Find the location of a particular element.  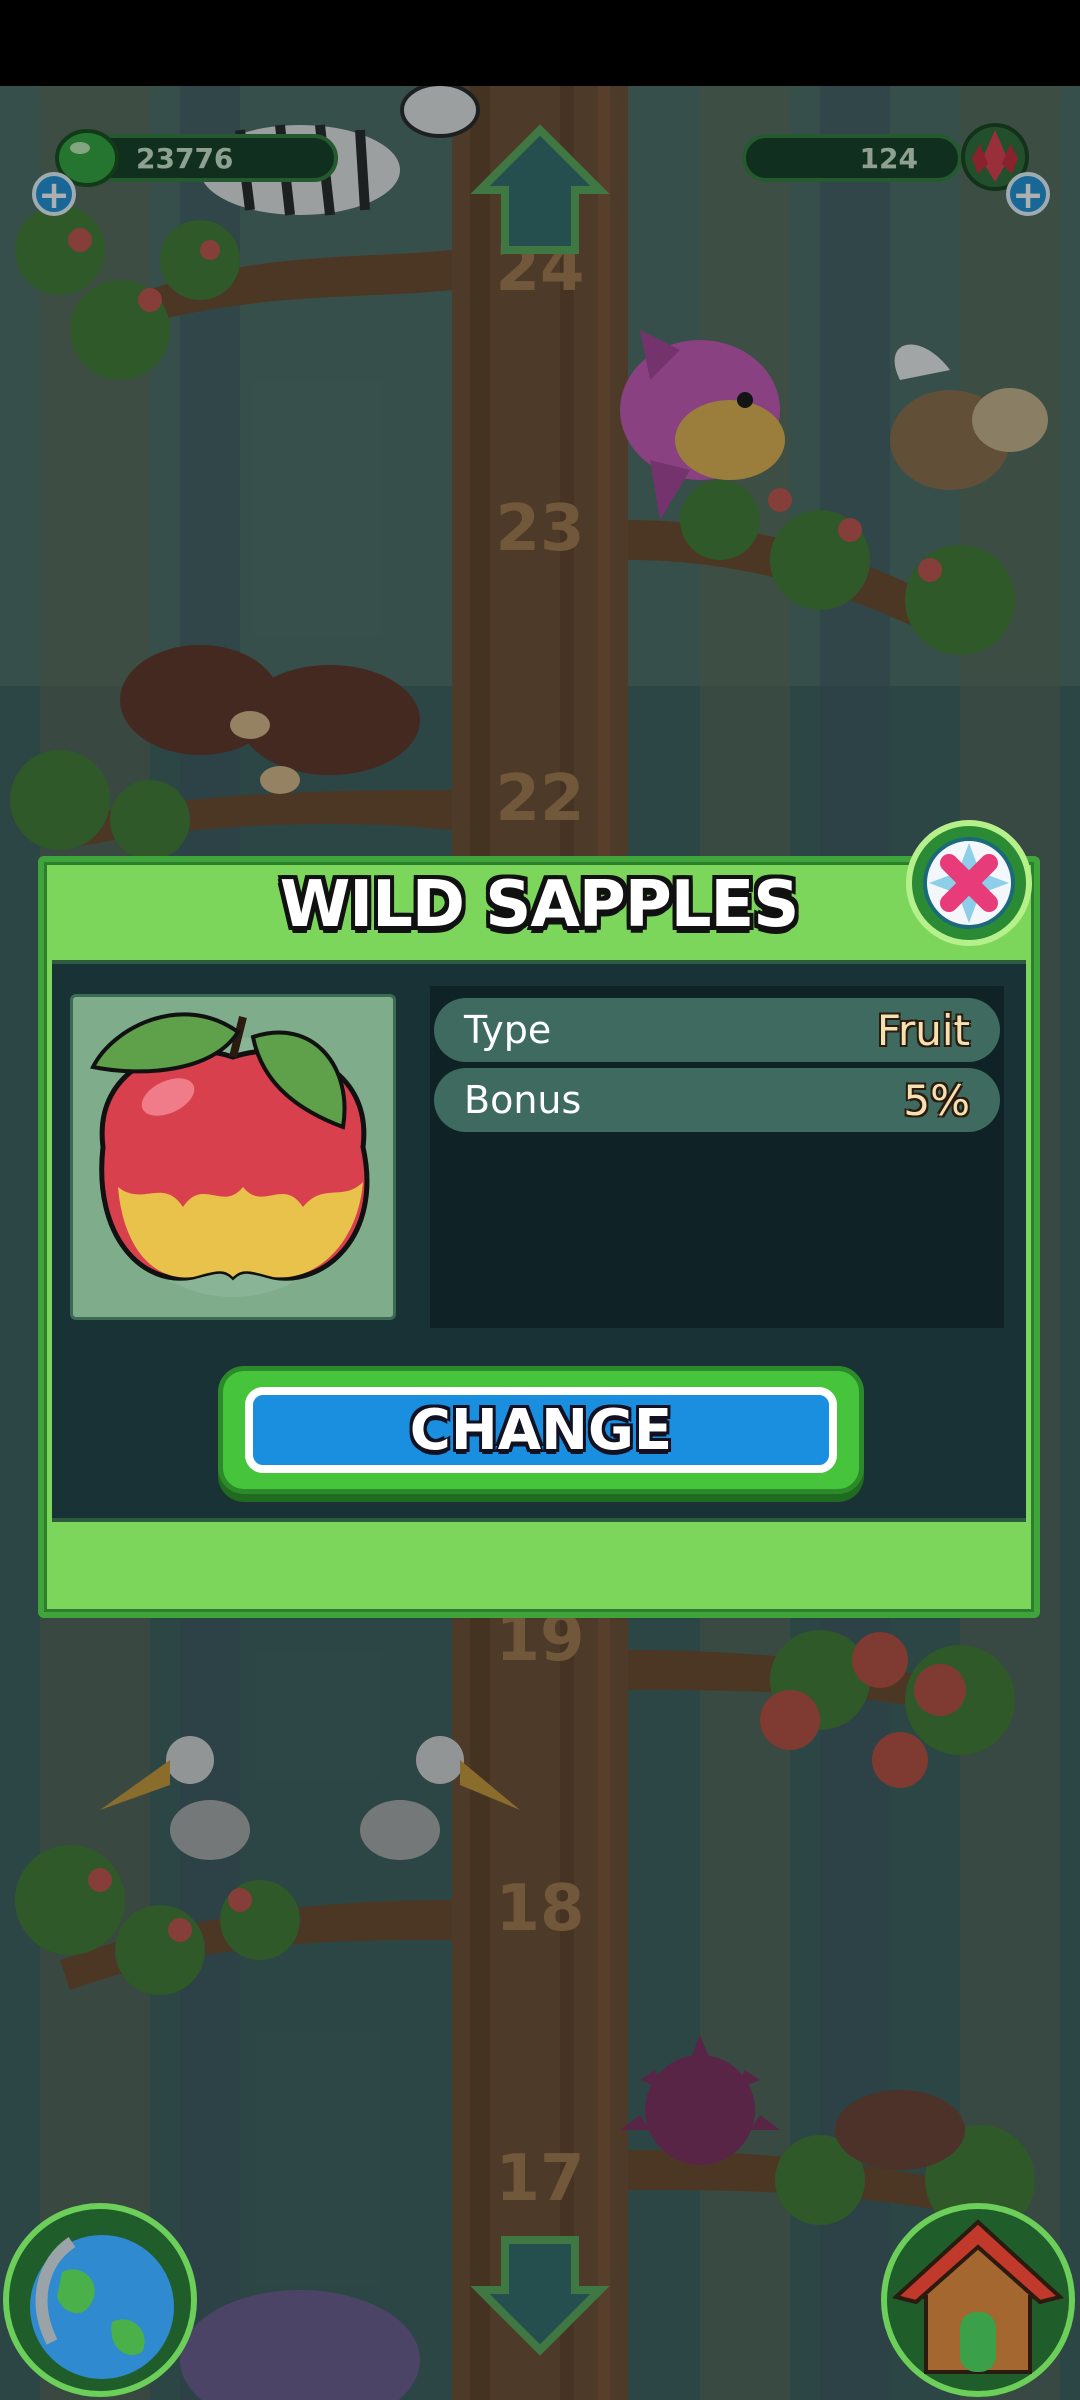

currency-right-value: 124 is located at coordinates (888, 158).